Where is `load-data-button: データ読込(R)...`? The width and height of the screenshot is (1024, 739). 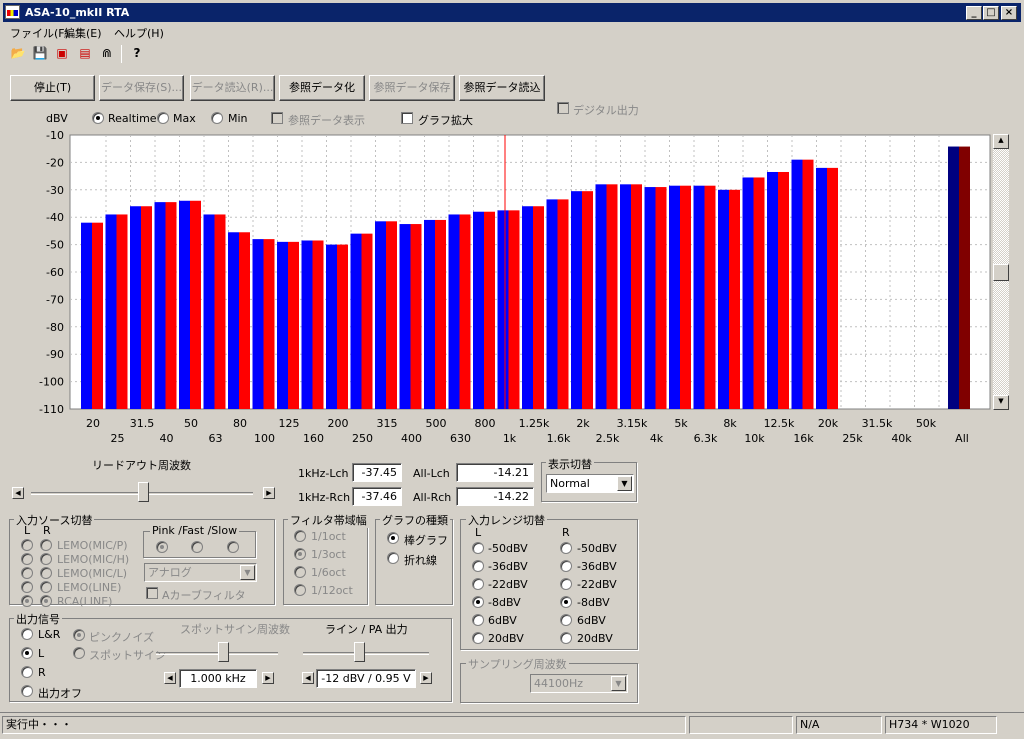
load-data-button: データ読込(R)... is located at coordinates (232, 88).